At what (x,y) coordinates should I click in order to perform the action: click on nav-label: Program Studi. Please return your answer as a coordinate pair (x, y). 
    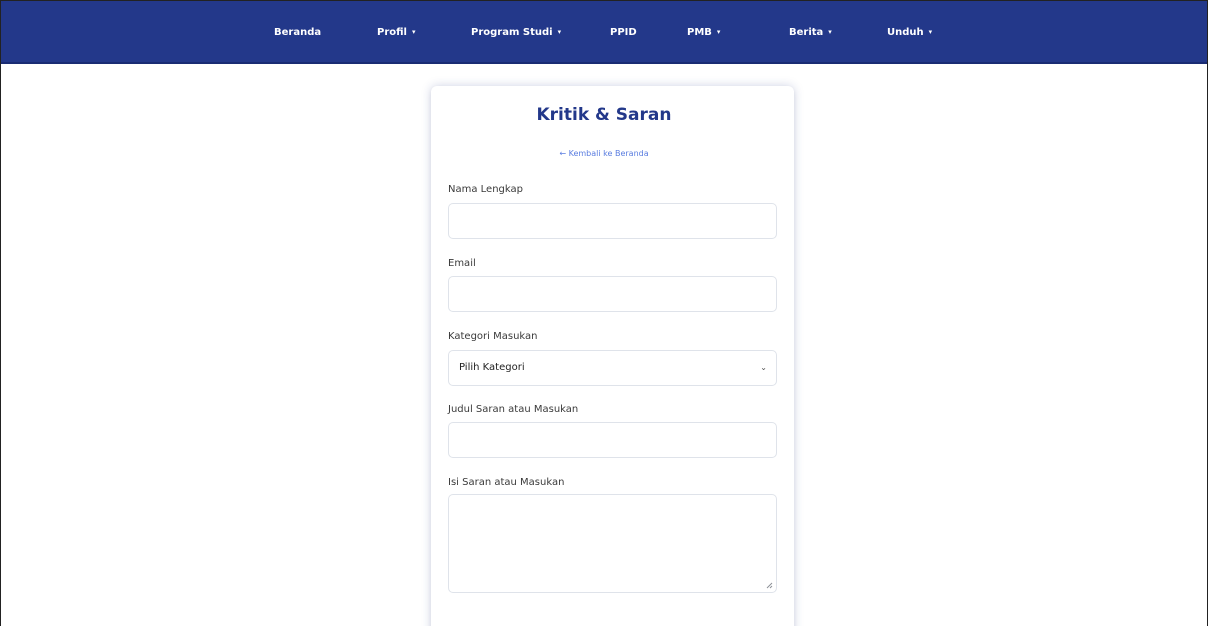
    Looking at the image, I should click on (512, 32).